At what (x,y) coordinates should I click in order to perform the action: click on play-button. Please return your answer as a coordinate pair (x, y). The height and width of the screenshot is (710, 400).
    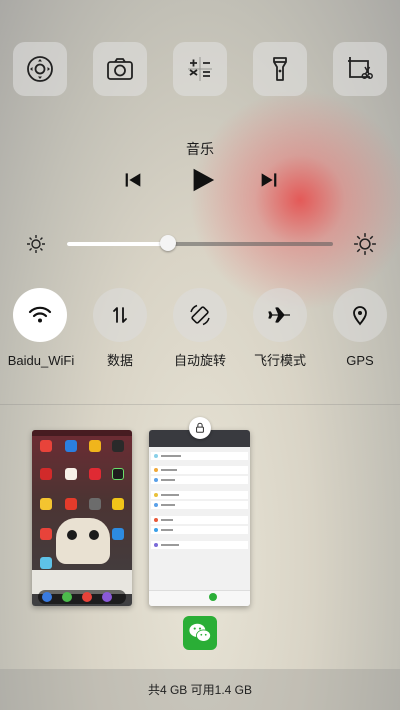
    Looking at the image, I should click on (202, 180).